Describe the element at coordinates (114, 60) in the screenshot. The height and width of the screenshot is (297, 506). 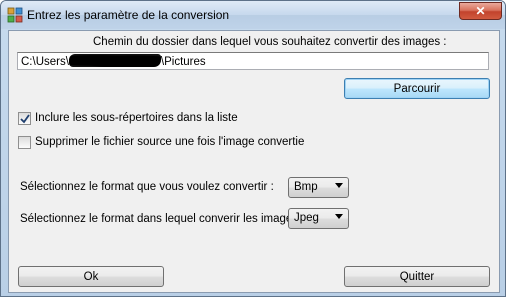
I see `redacted-username` at that location.